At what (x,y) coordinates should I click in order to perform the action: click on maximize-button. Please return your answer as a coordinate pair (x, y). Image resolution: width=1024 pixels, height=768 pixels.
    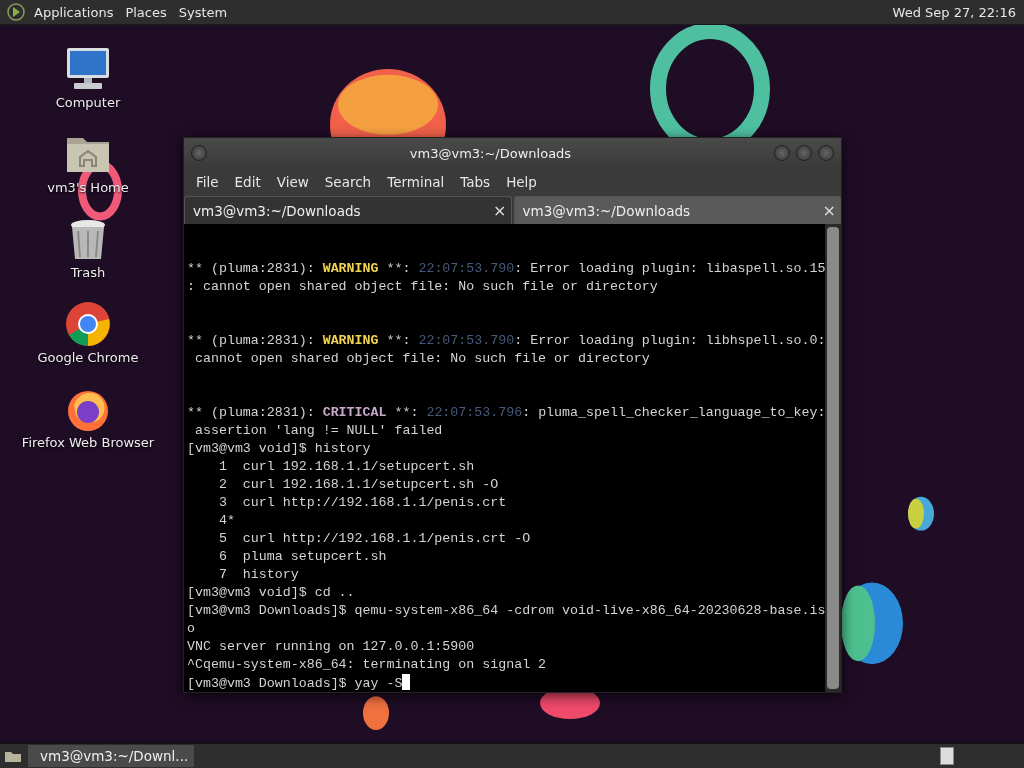
    Looking at the image, I should click on (804, 153).